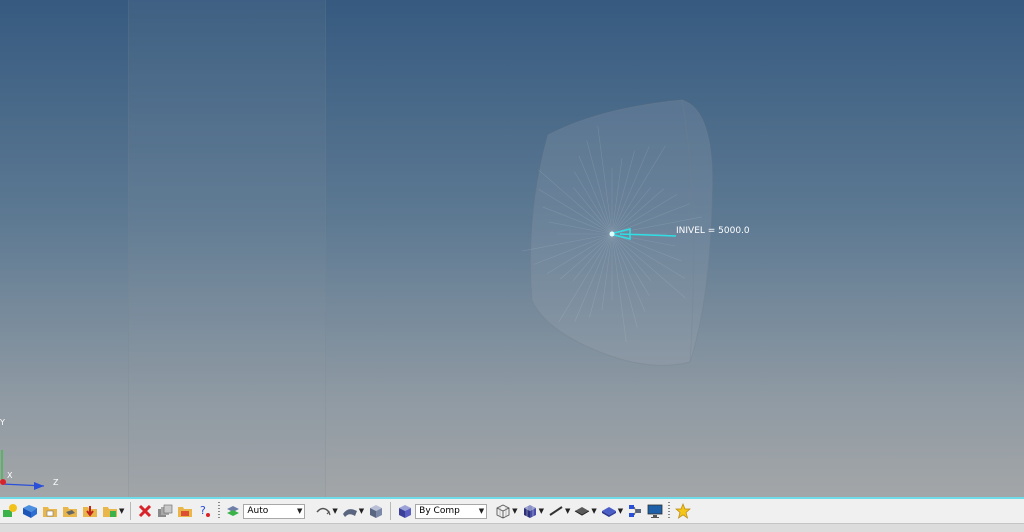  What do you see at coordinates (503, 511) in the screenshot?
I see `wireframe-cube-icon` at bounding box center [503, 511].